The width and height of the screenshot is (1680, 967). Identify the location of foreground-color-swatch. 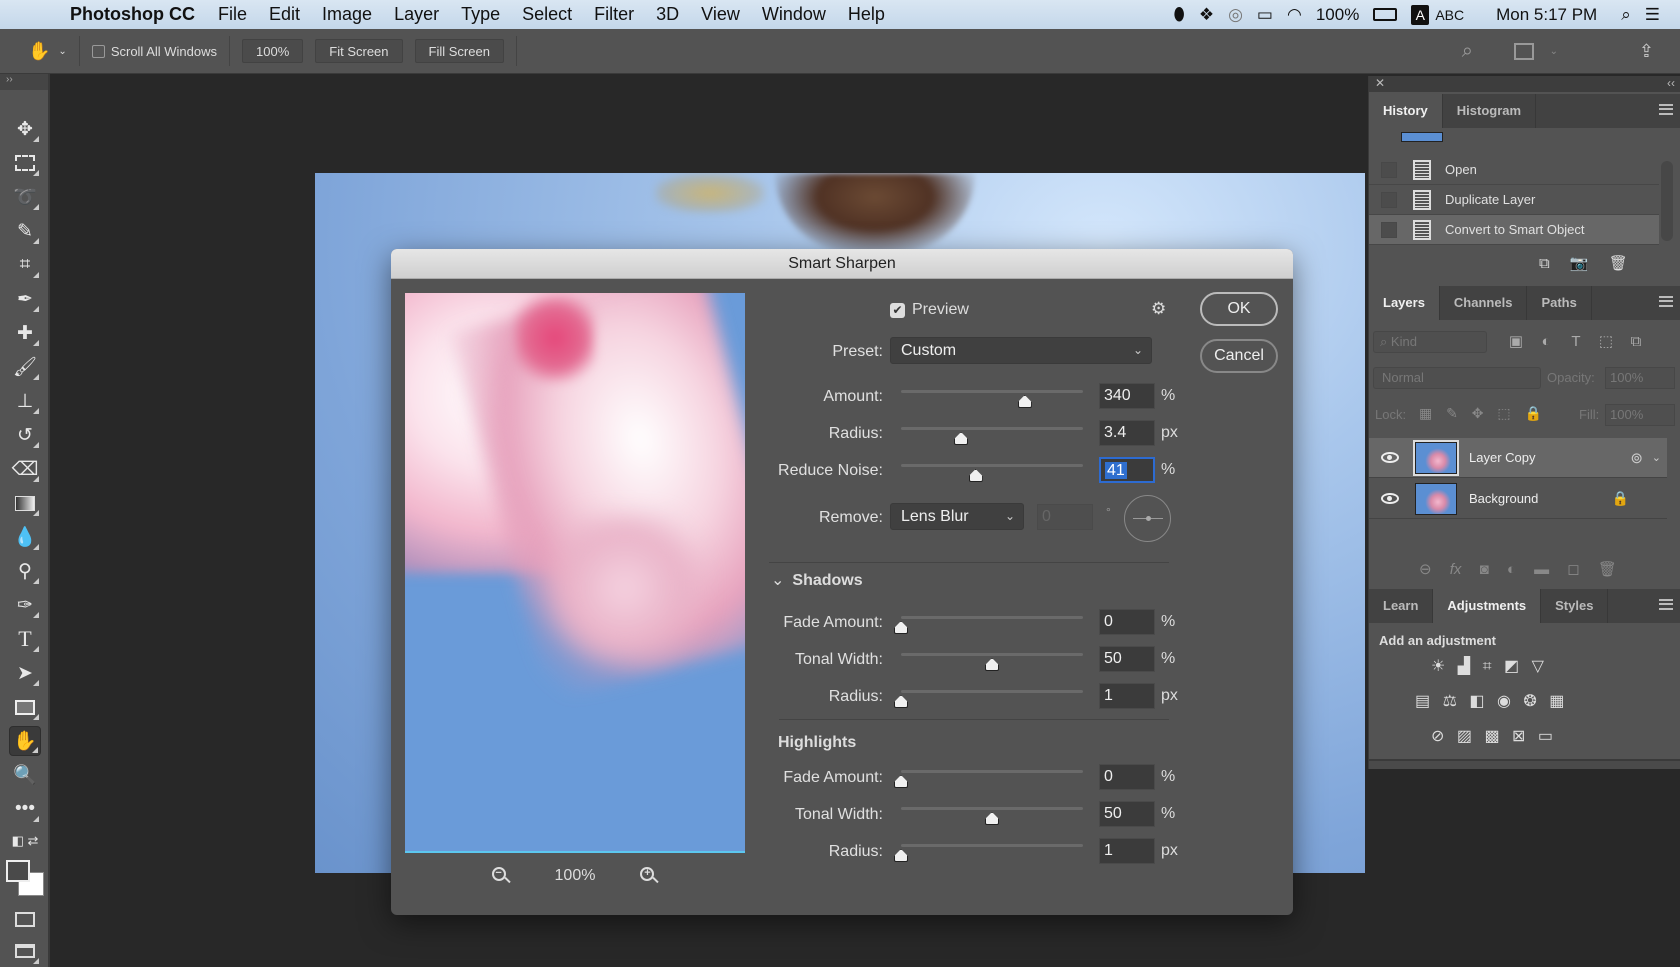
(18, 871).